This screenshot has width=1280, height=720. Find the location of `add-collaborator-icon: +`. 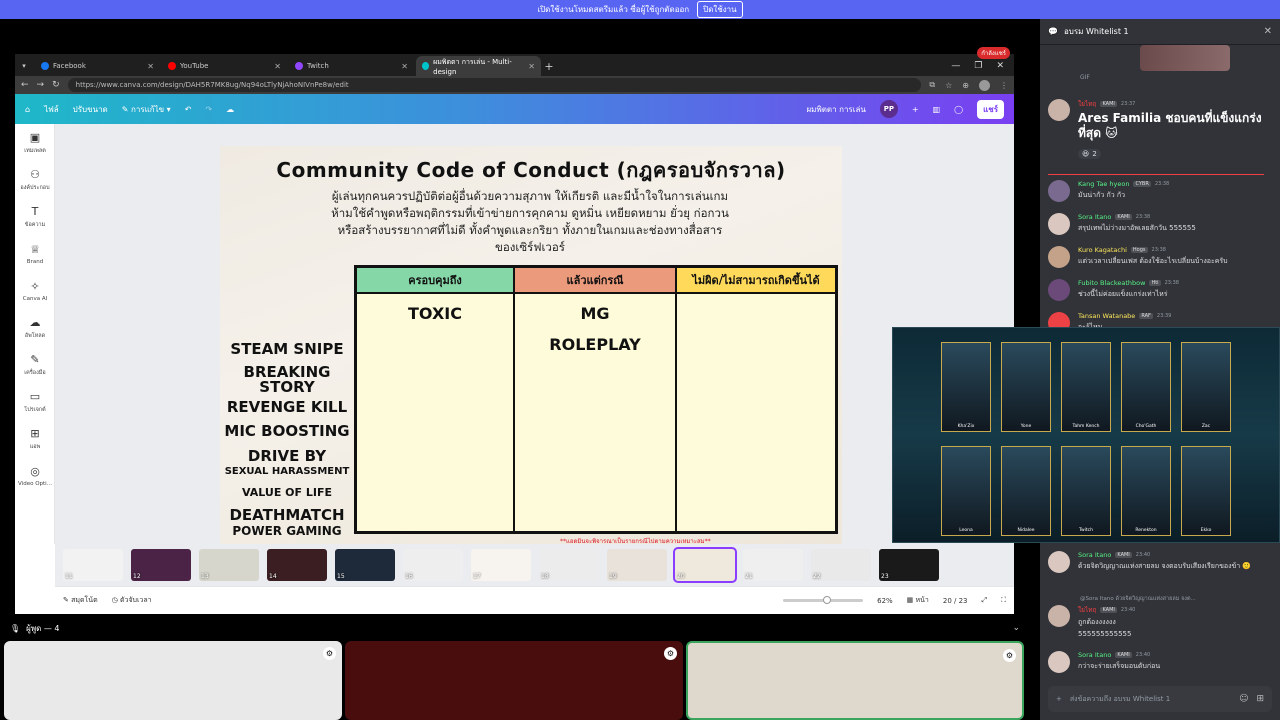

add-collaborator-icon: + is located at coordinates (915, 109).